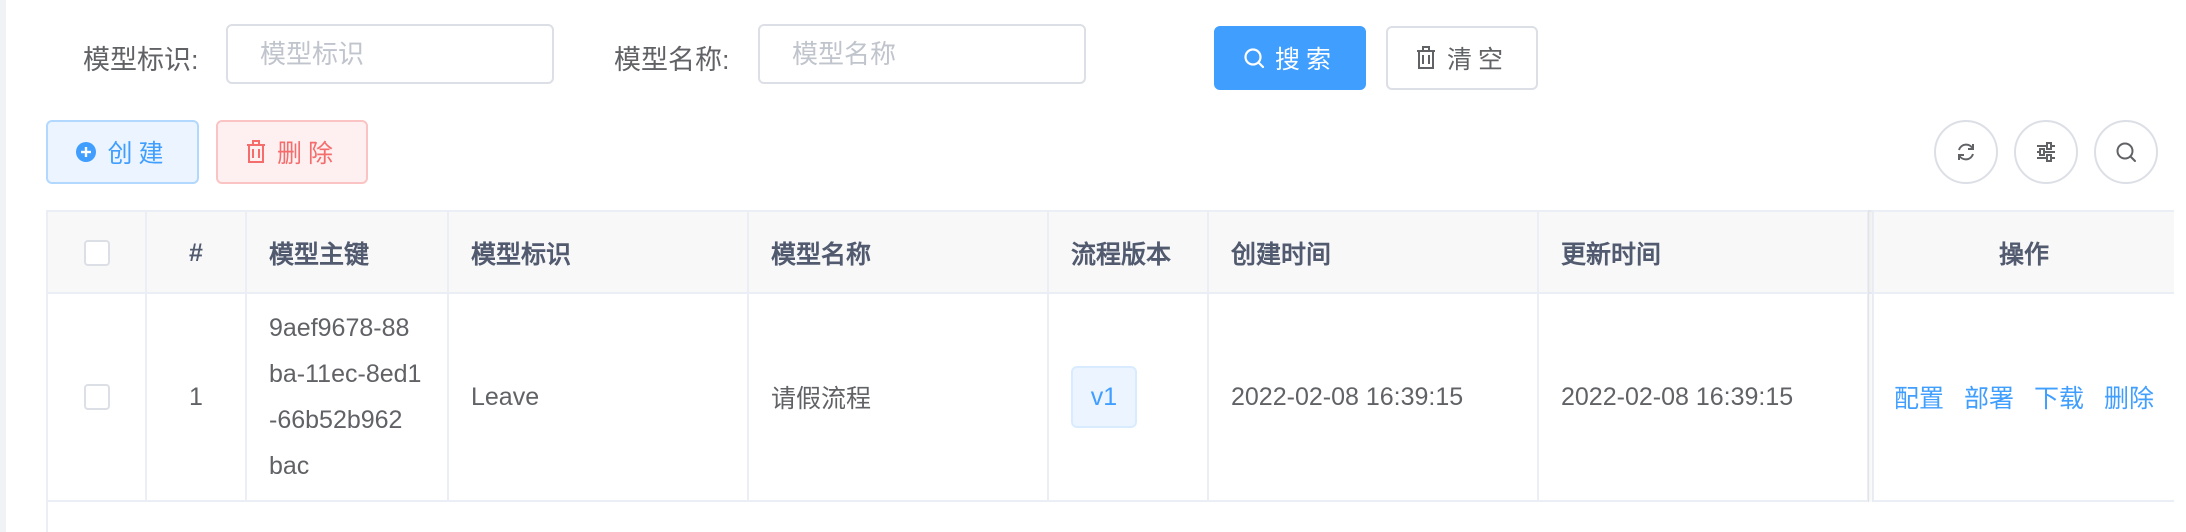 This screenshot has height=532, width=2186. What do you see at coordinates (672, 60) in the screenshot?
I see `model-name-label: 模型名称:` at bounding box center [672, 60].